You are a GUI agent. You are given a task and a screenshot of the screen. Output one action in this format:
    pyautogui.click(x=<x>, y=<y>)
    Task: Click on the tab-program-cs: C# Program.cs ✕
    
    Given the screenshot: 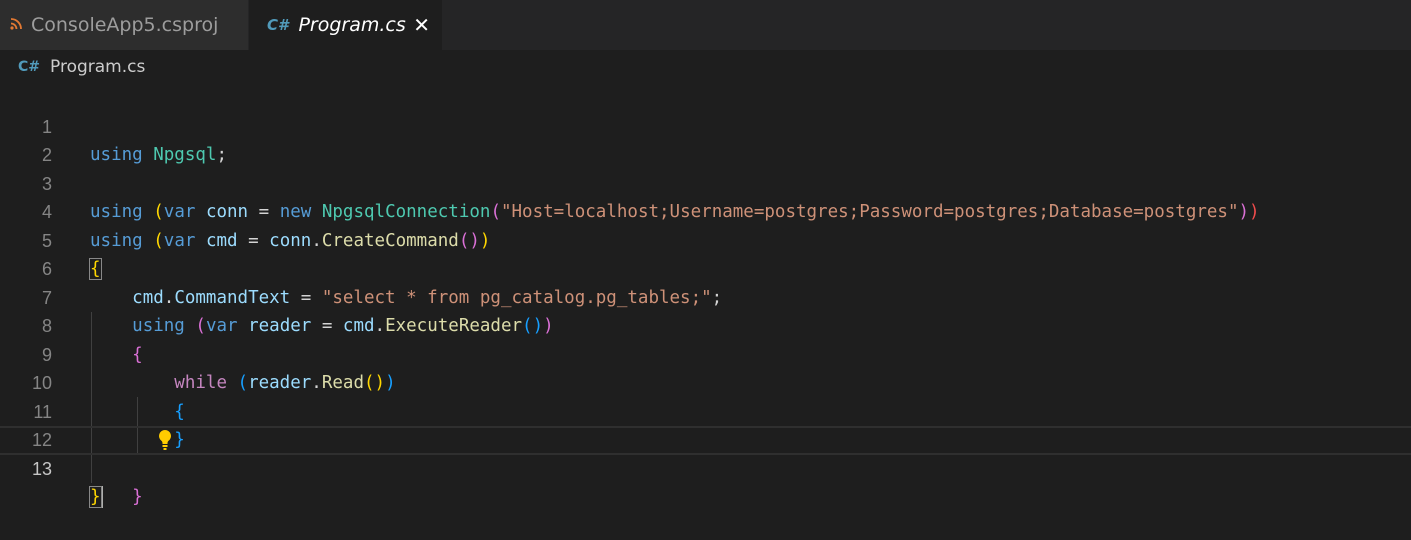 What is the action you would take?
    pyautogui.click(x=346, y=25)
    